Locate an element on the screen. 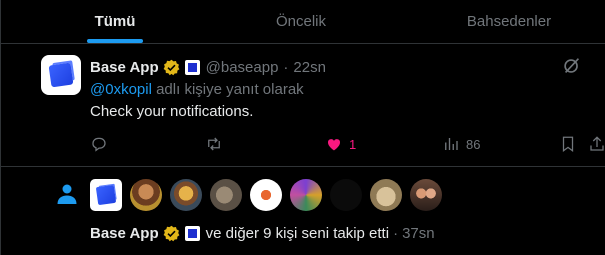 Image resolution: width=605 pixels, height=255 pixels. heart-icon is located at coordinates (334, 145).